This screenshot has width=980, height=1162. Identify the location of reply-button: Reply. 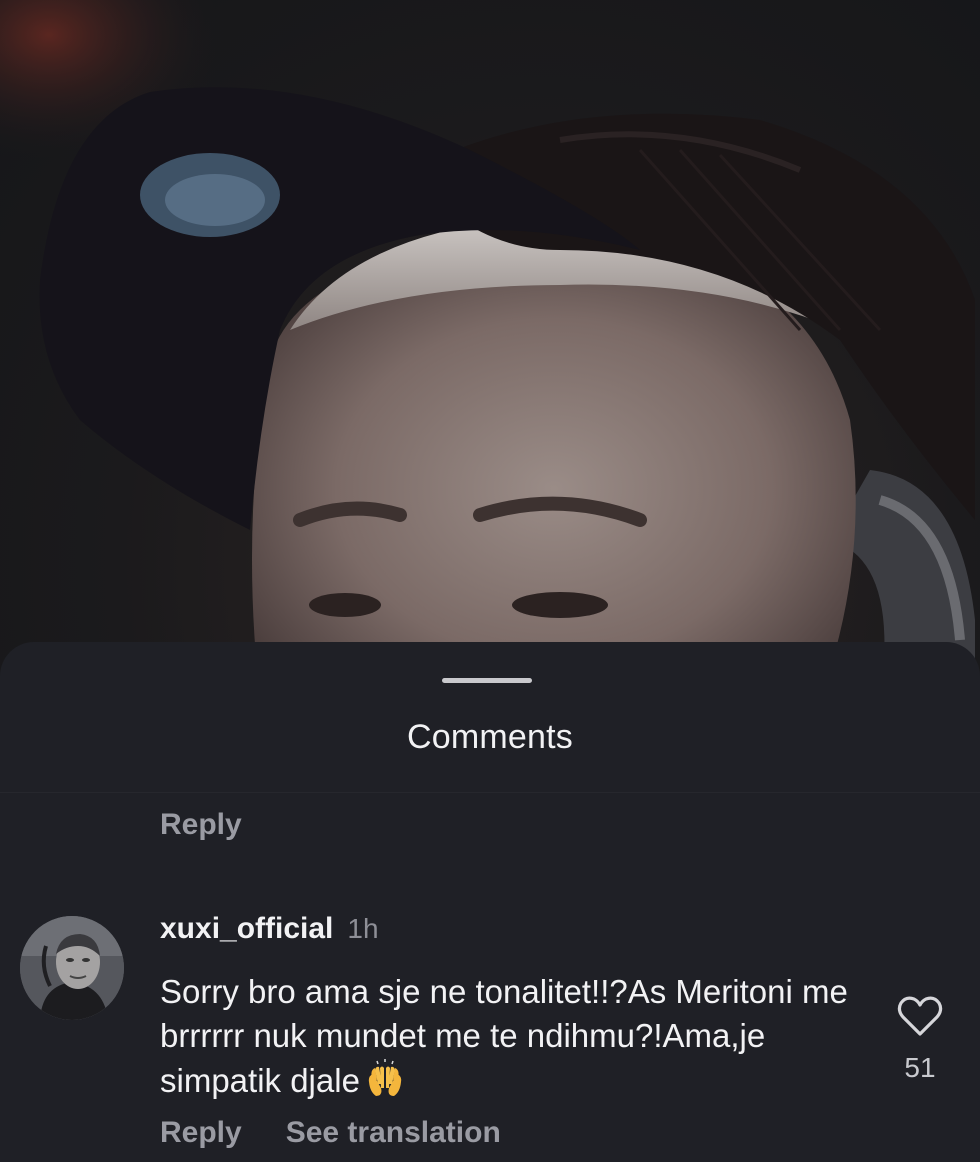
(201, 1132).